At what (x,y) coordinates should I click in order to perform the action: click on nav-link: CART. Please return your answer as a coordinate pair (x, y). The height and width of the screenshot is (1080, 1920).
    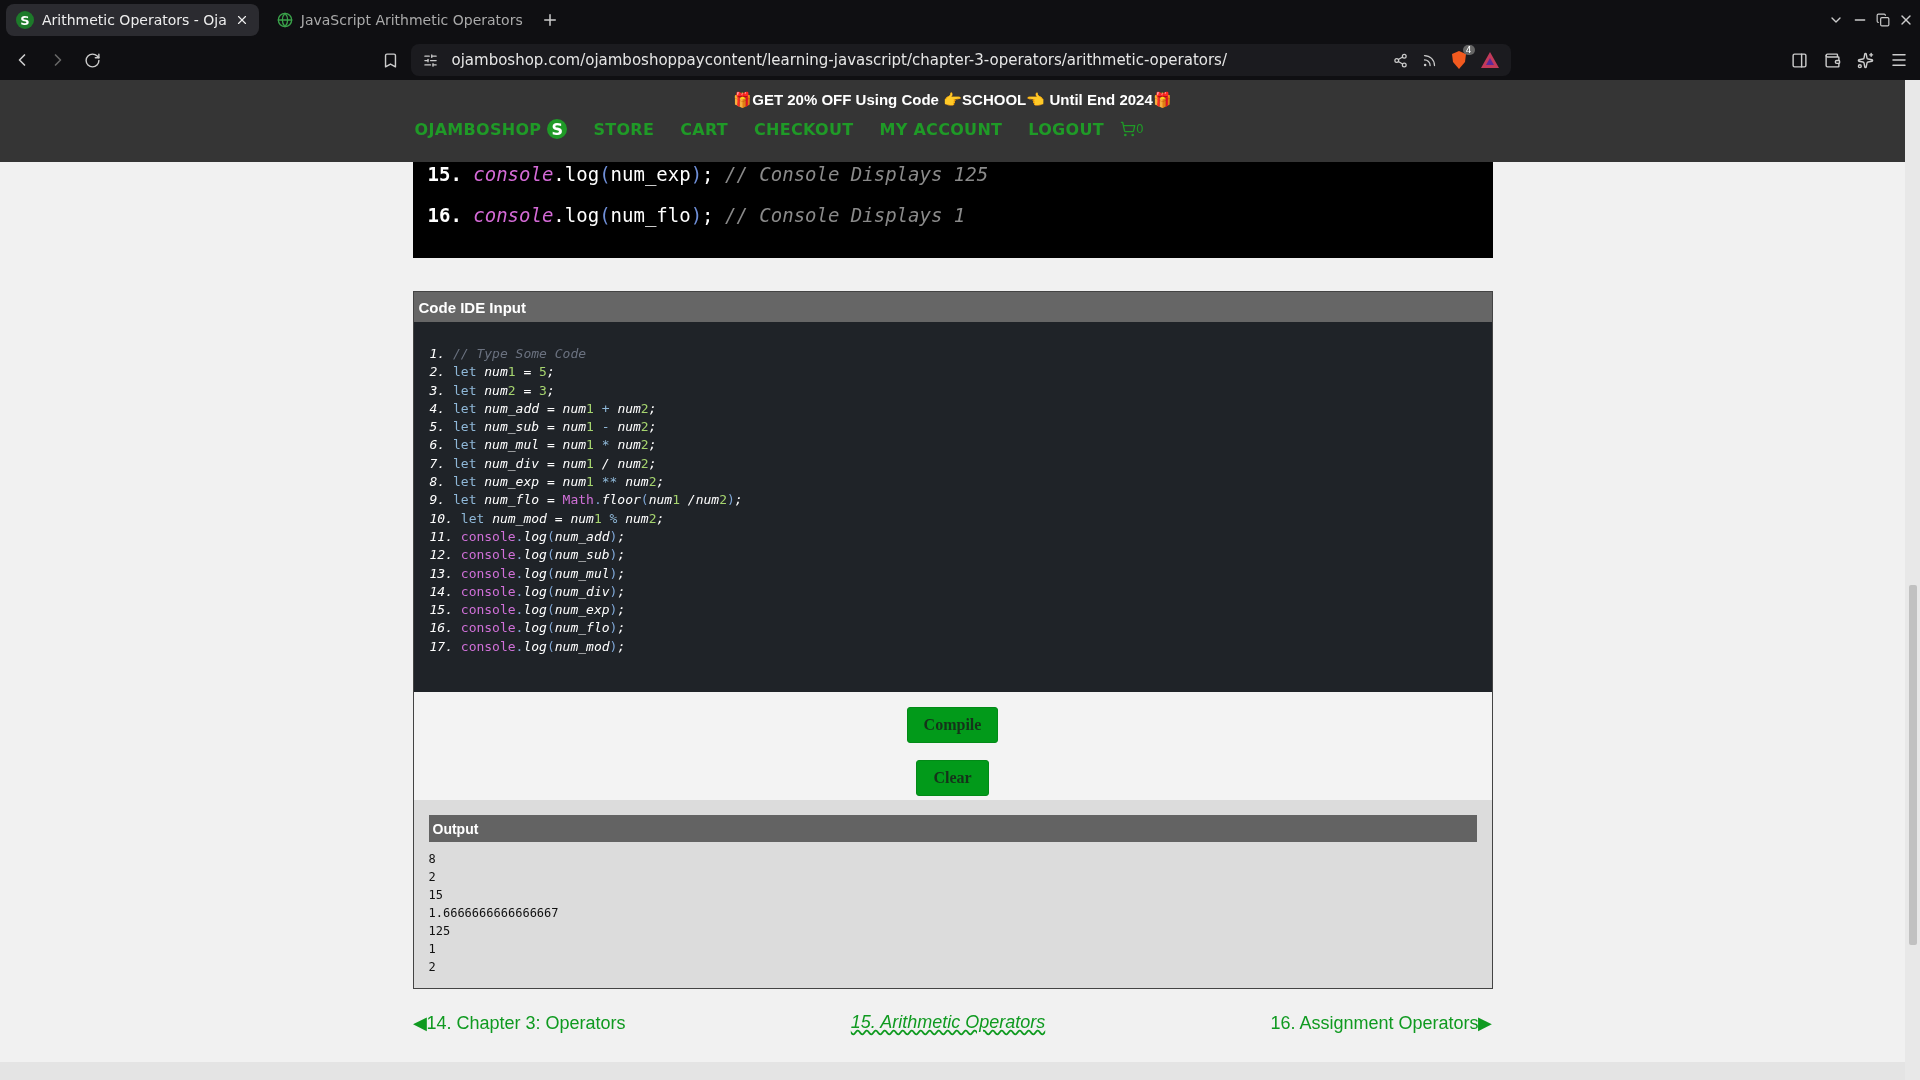
    Looking at the image, I should click on (704, 129).